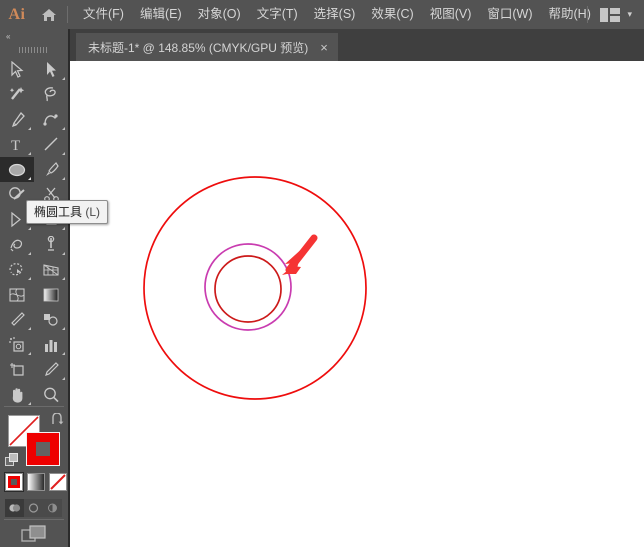 Image resolution: width=644 pixels, height=547 pixels. What do you see at coordinates (93, 212) in the screenshot?
I see `tooltip-shortcut: (L)` at bounding box center [93, 212].